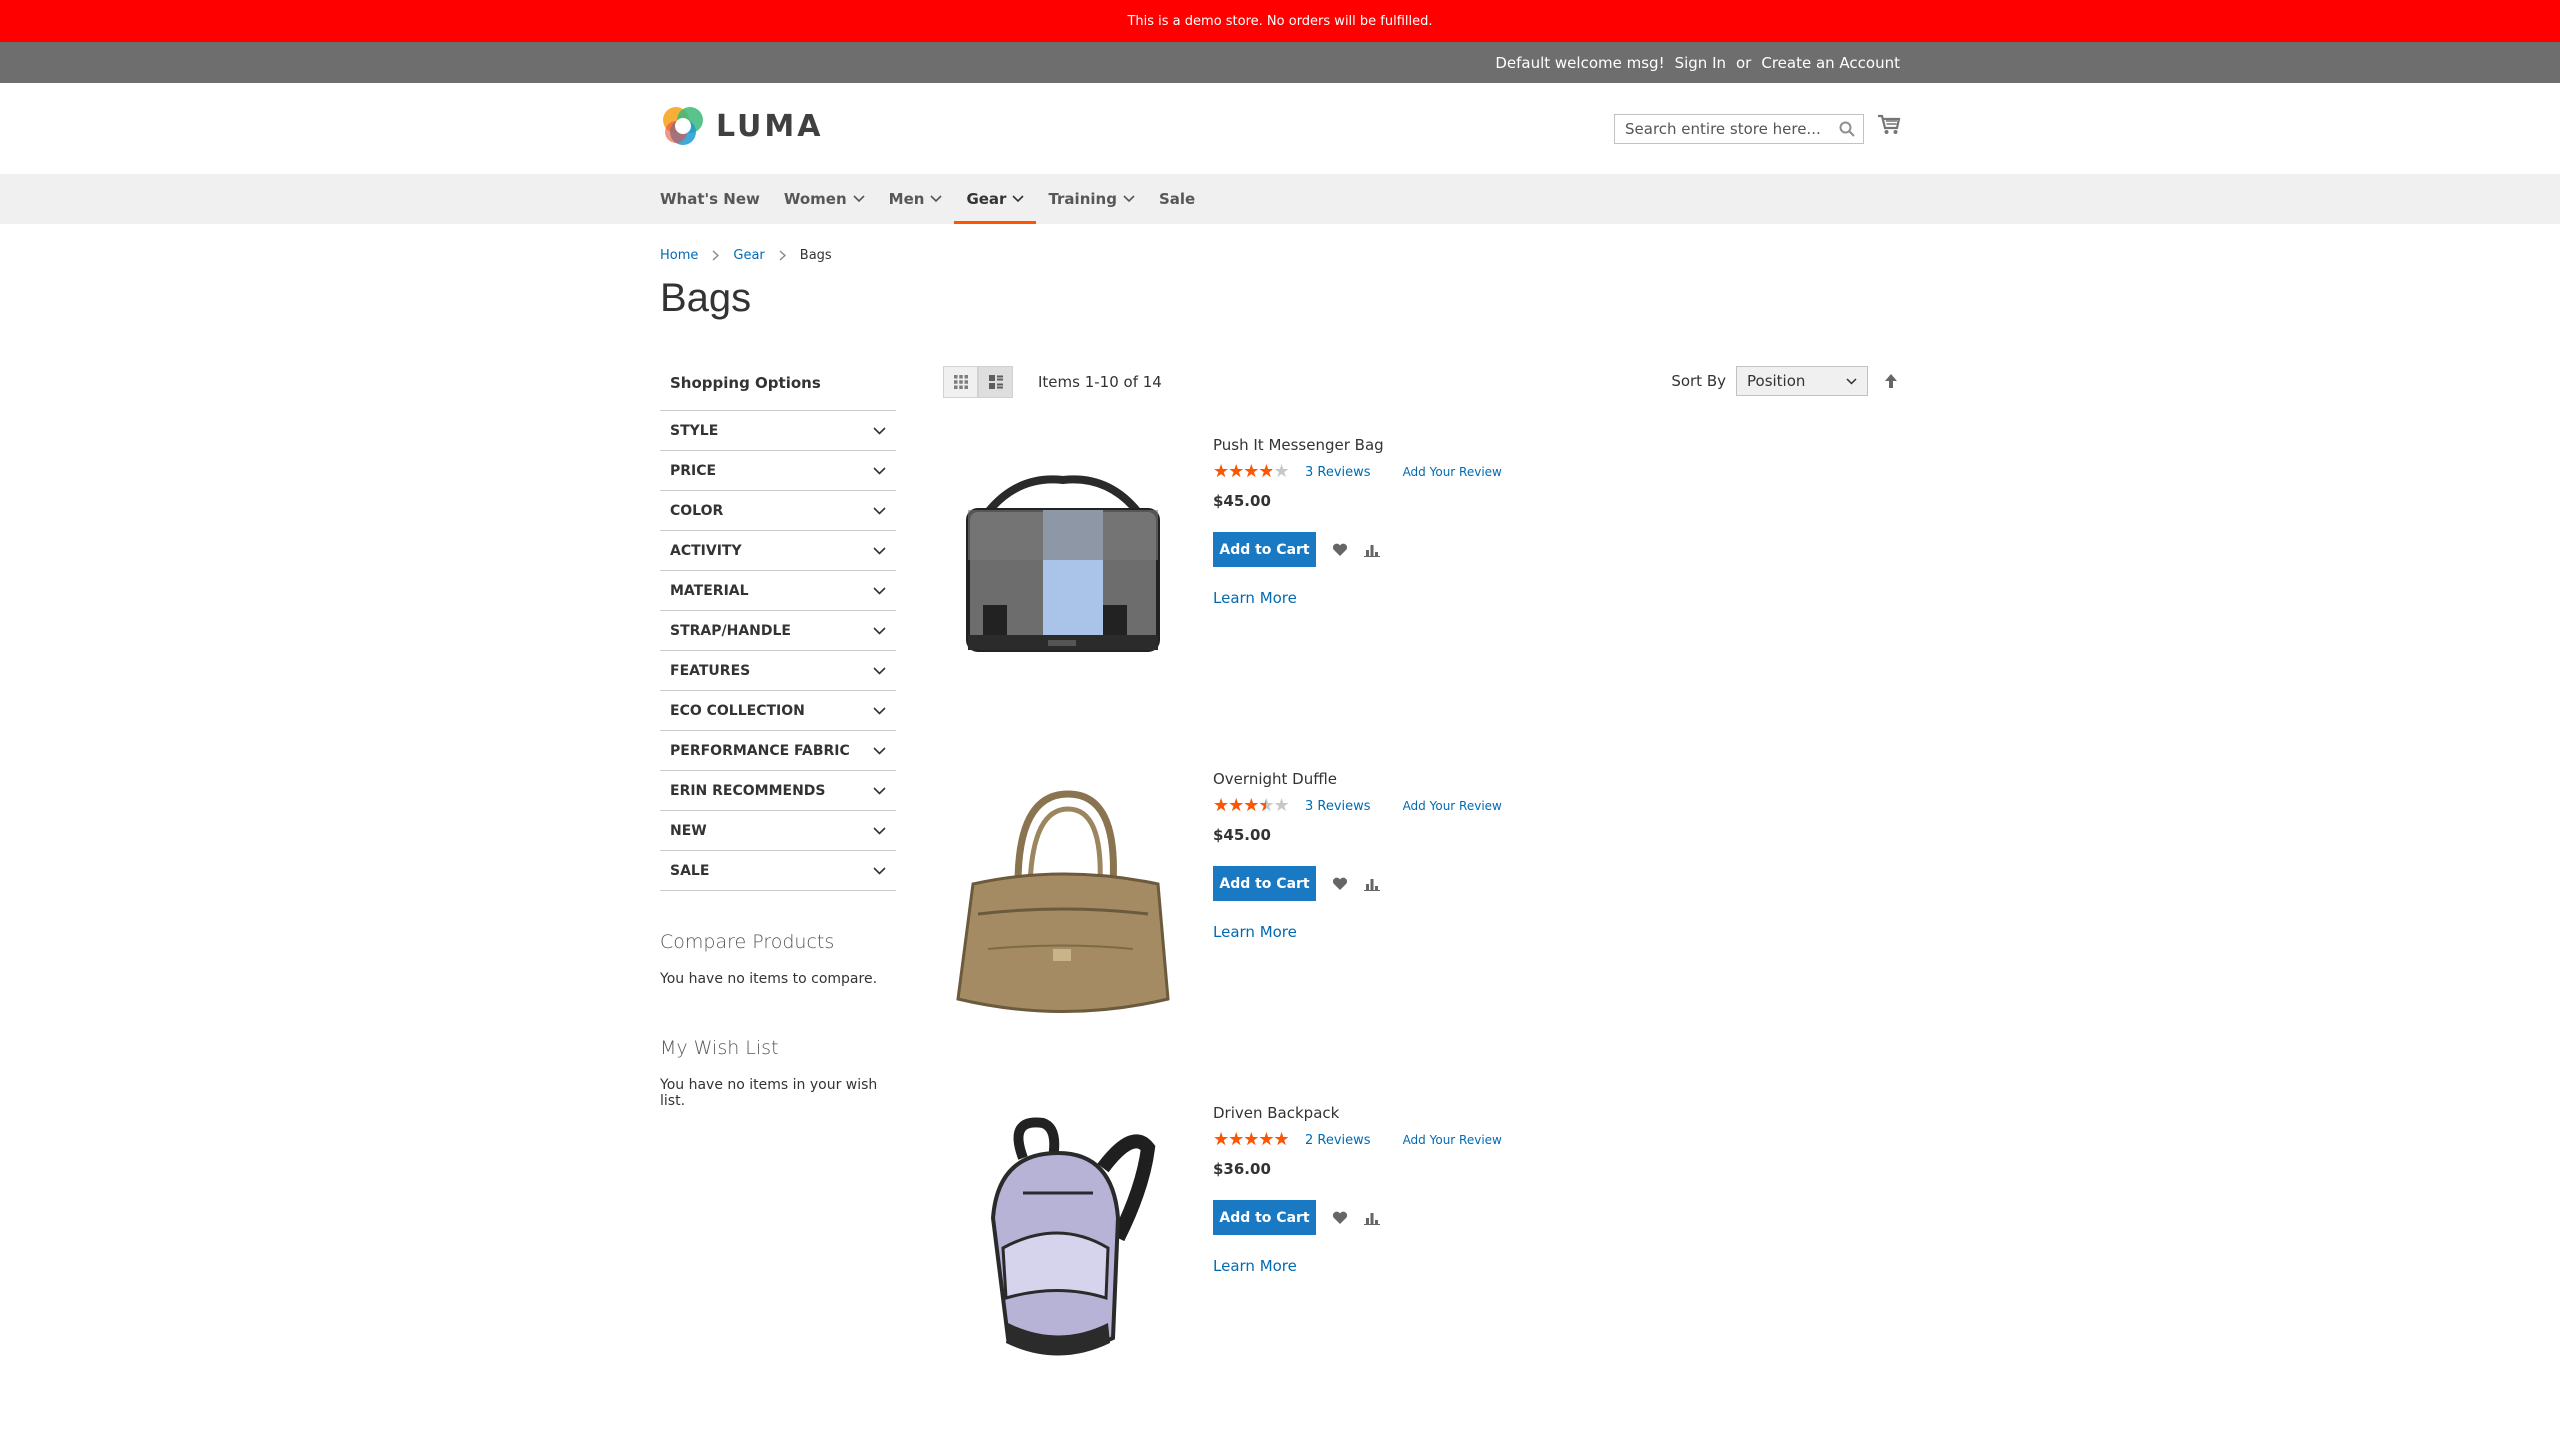 This screenshot has width=2560, height=1440. I want to click on filter-performance-fabric: PERFORMANCE FABRIC, so click(778, 751).